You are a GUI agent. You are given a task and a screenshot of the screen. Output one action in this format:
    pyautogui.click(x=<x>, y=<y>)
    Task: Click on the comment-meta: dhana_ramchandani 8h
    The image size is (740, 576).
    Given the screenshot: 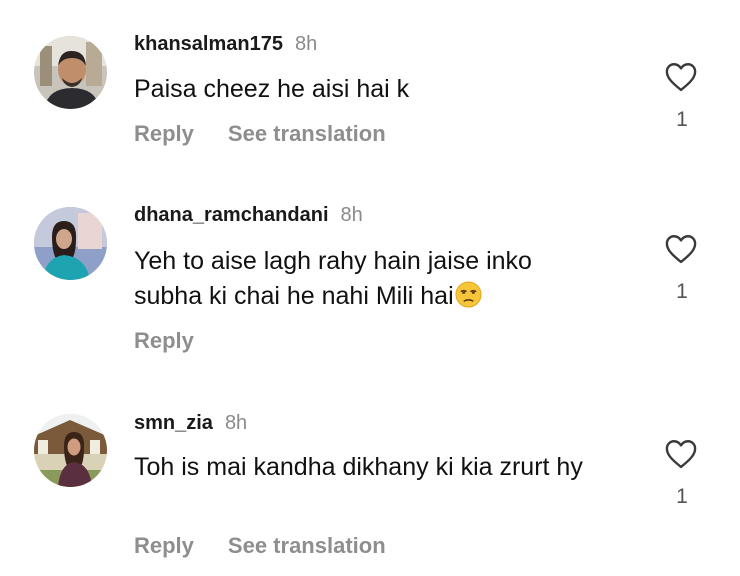 What is the action you would take?
    pyautogui.click(x=248, y=215)
    